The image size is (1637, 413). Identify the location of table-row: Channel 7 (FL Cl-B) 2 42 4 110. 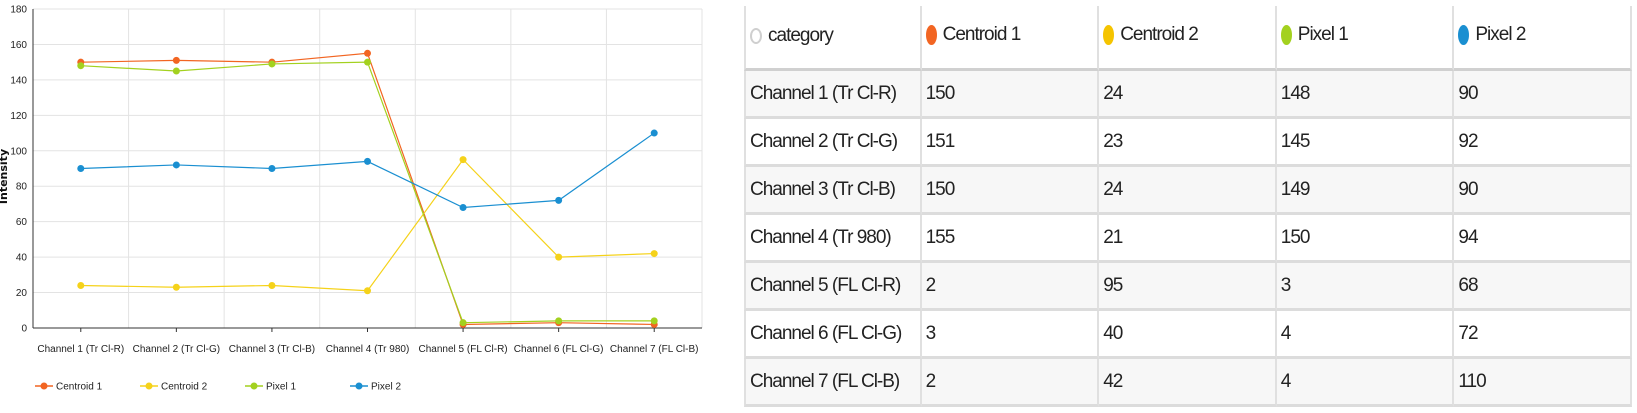
(1188, 383).